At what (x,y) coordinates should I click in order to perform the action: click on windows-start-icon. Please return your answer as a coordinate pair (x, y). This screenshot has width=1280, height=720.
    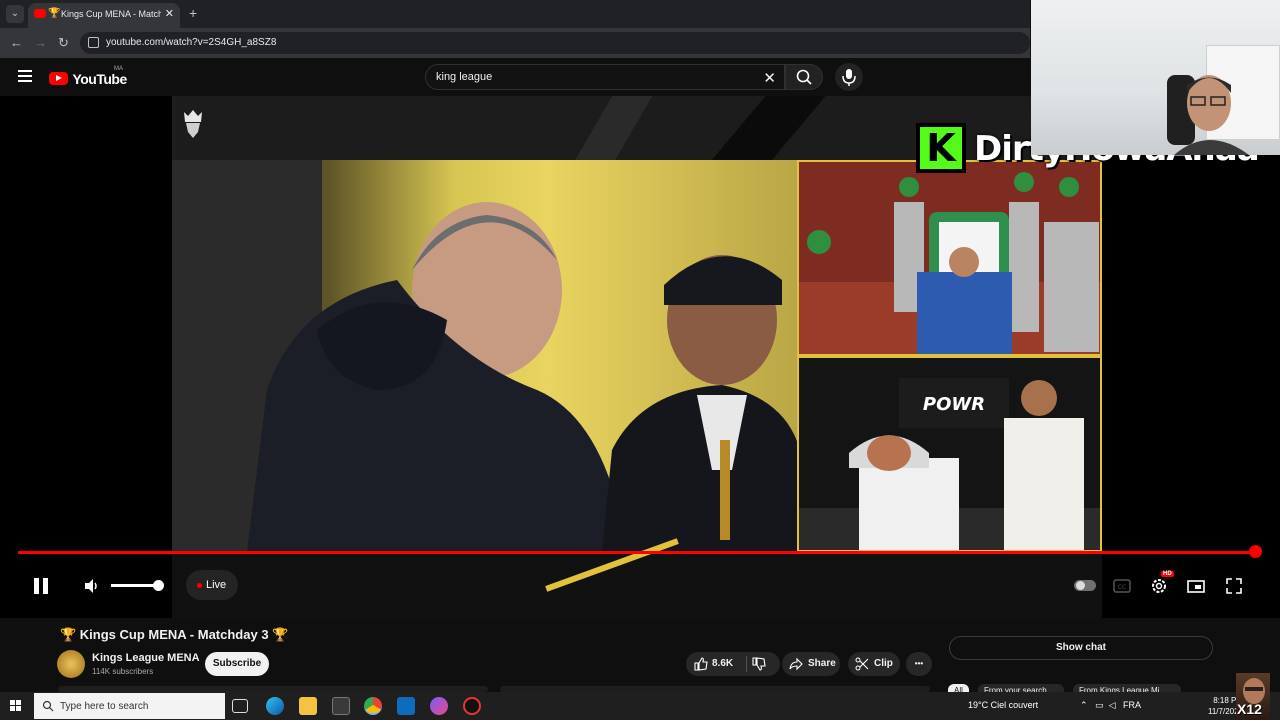
    Looking at the image, I should click on (16, 706).